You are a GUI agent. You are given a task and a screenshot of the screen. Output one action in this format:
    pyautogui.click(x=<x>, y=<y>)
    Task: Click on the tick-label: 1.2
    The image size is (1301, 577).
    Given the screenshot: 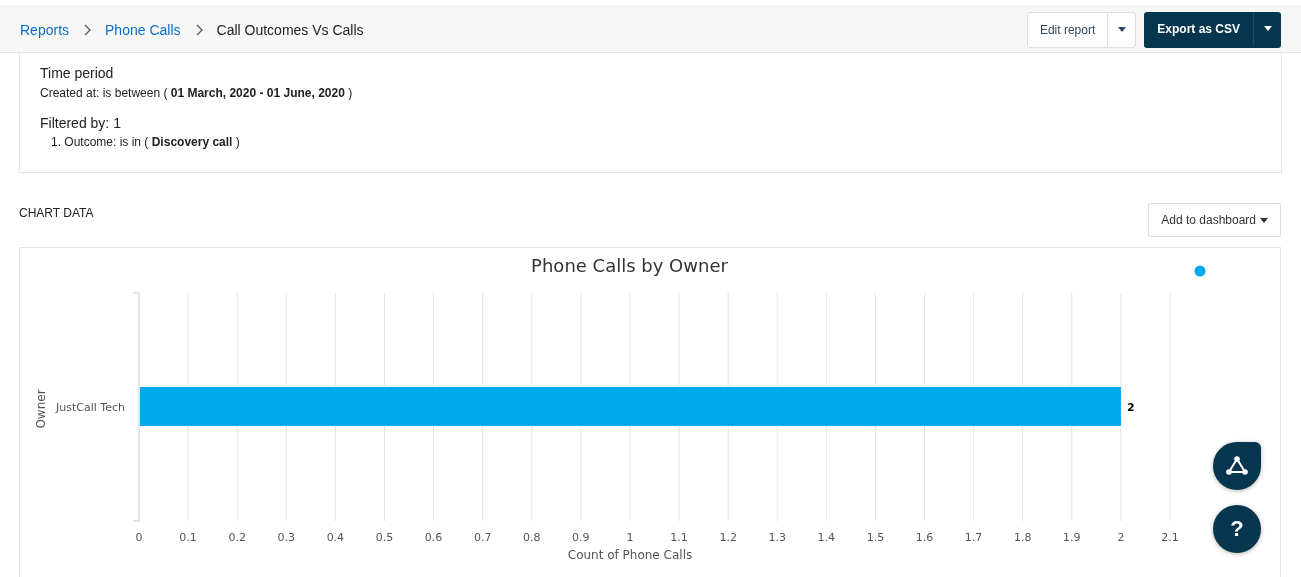 What is the action you would take?
    pyautogui.click(x=728, y=537)
    